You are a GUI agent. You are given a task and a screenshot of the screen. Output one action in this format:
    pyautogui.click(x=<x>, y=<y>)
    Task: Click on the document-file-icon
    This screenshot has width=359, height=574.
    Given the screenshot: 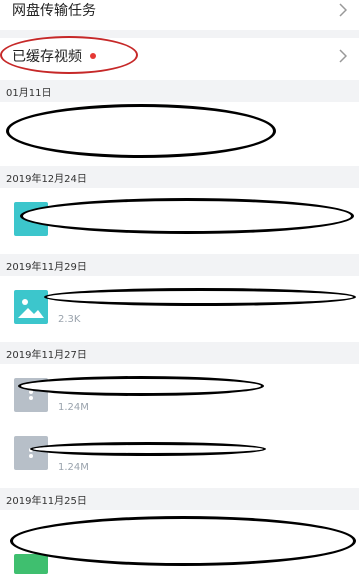 What is the action you would take?
    pyautogui.click(x=31, y=453)
    